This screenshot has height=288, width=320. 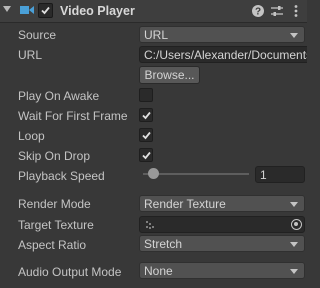 What do you see at coordinates (222, 224) in the screenshot?
I see `target-texture-field` at bounding box center [222, 224].